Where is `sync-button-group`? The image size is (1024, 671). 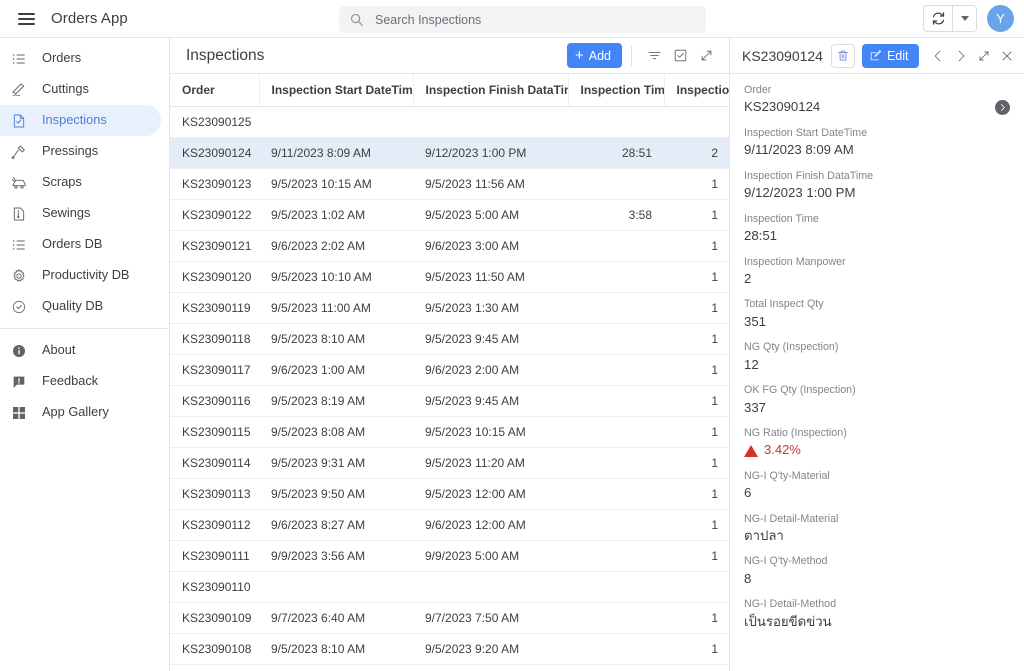
sync-button-group is located at coordinates (950, 18).